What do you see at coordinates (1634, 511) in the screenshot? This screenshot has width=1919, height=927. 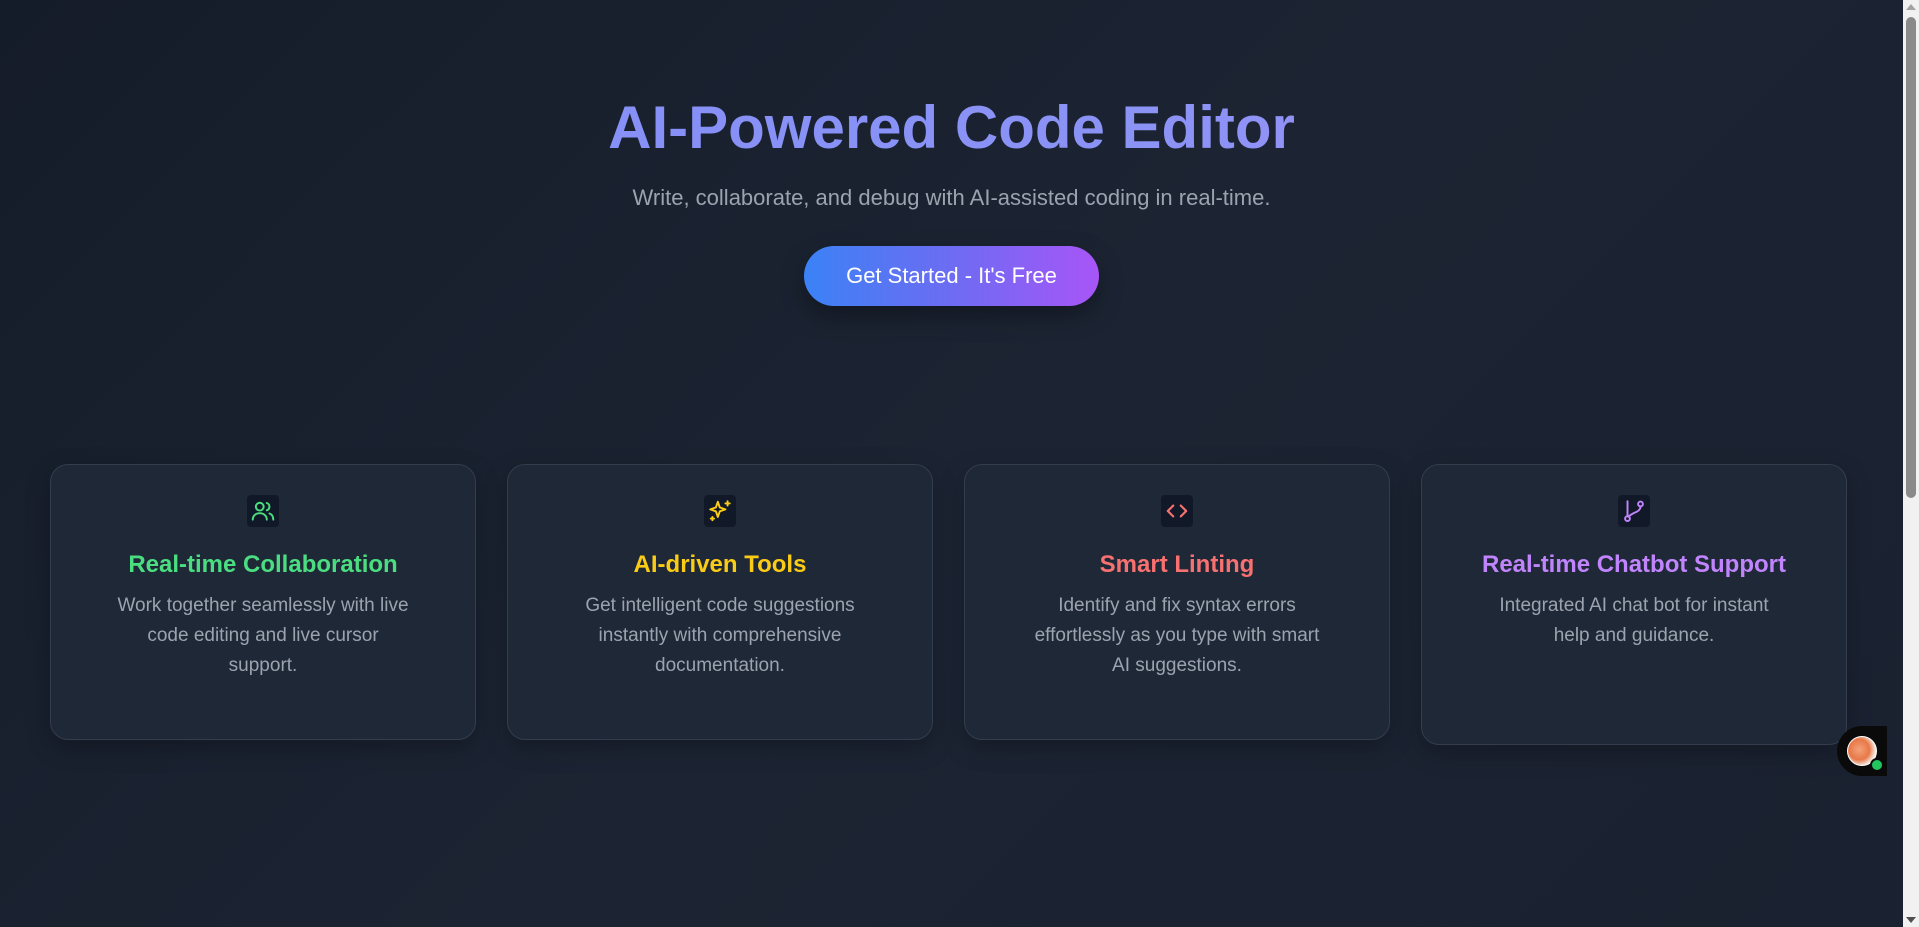 I see `git-branch-icon` at bounding box center [1634, 511].